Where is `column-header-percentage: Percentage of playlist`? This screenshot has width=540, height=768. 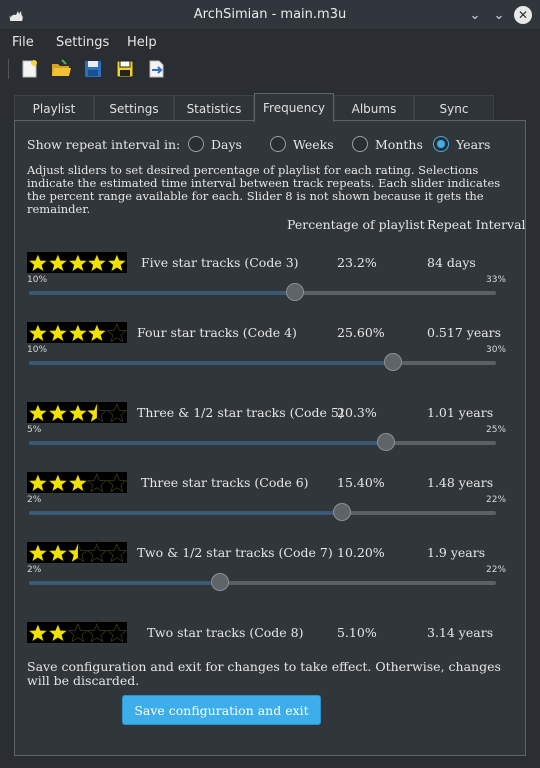 column-header-percentage: Percentage of playlist is located at coordinates (356, 224).